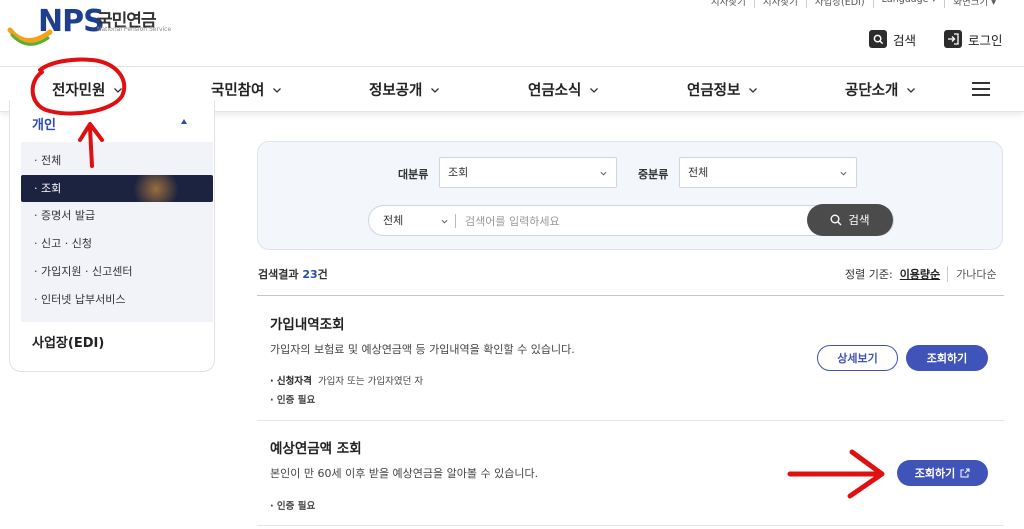  I want to click on result-title: 가입내역조회, so click(307, 323).